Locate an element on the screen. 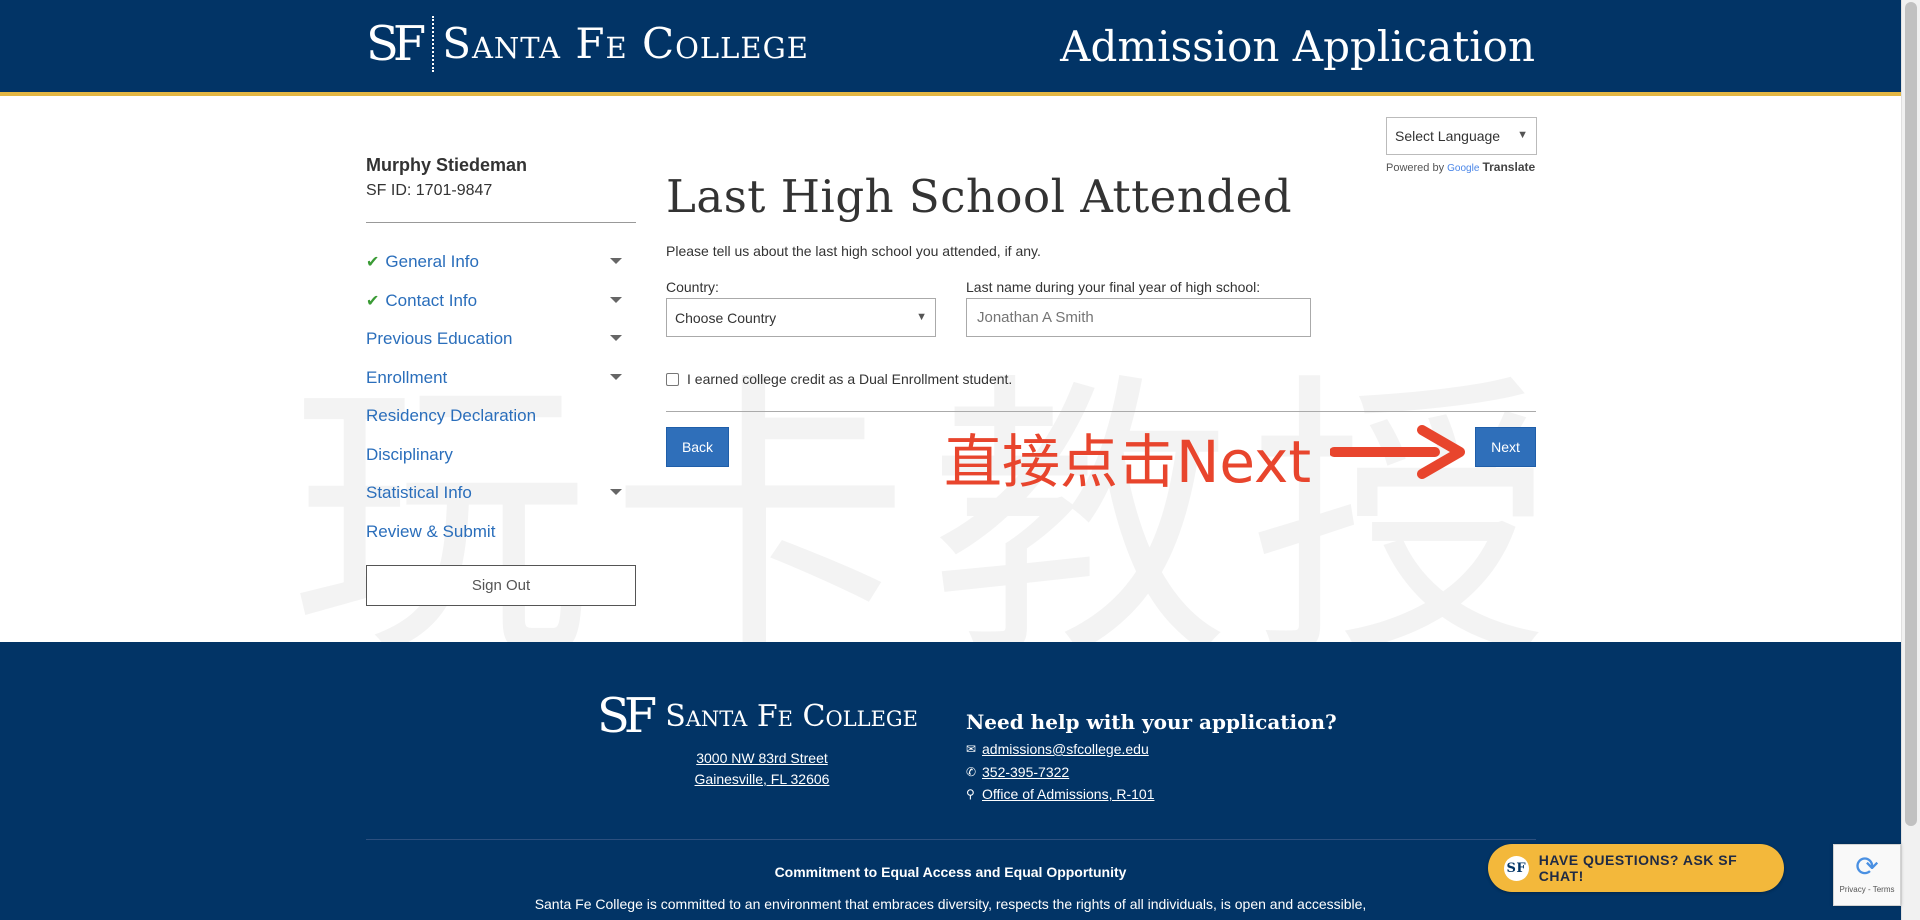 The width and height of the screenshot is (1920, 920). last-name-input is located at coordinates (1138, 317).